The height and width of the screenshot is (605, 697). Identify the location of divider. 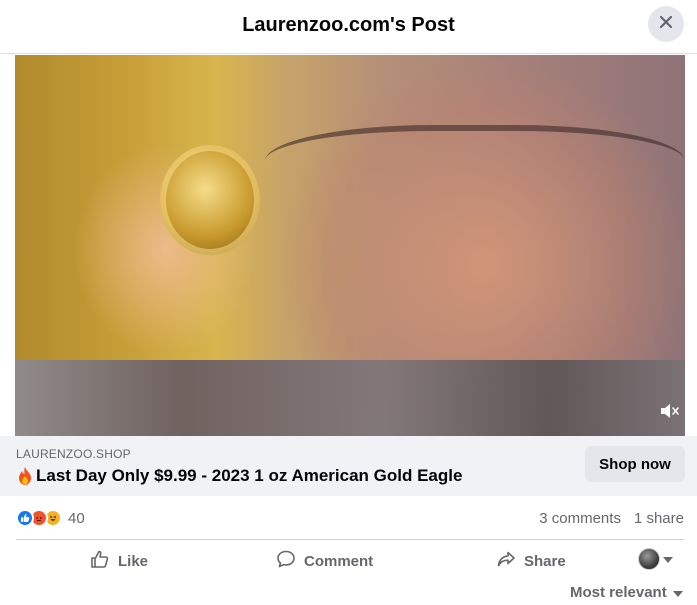
(350, 539).